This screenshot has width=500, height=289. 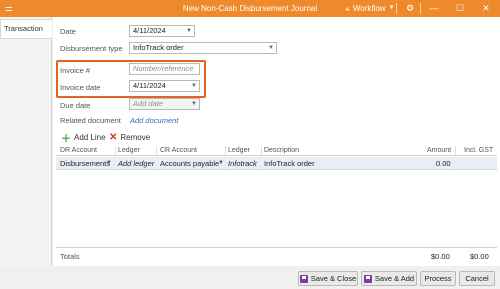 I want to click on disbursement-type-select: InfoTrack order ▼, so click(x=203, y=48).